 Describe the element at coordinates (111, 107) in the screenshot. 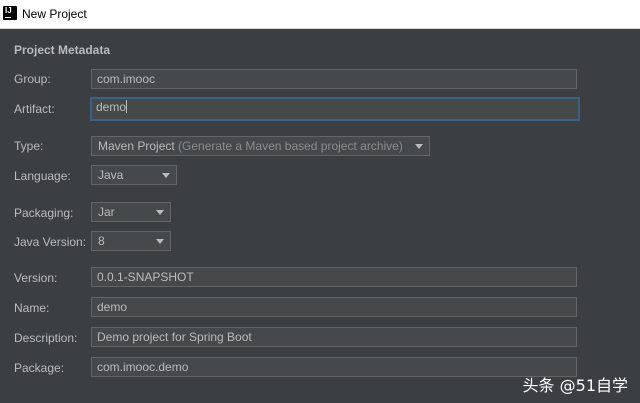

I see `artifact-value: demo` at that location.